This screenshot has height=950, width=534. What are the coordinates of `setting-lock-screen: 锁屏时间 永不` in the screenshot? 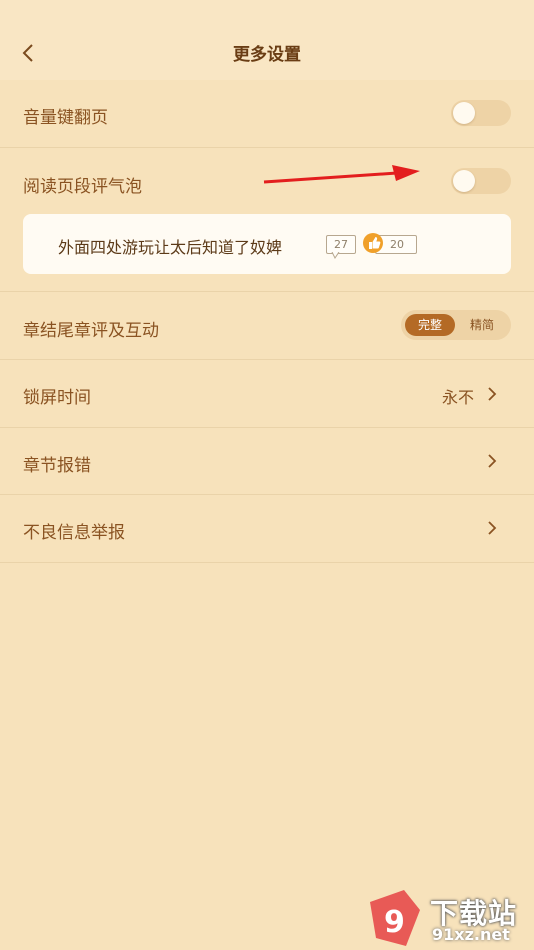 It's located at (267, 394).